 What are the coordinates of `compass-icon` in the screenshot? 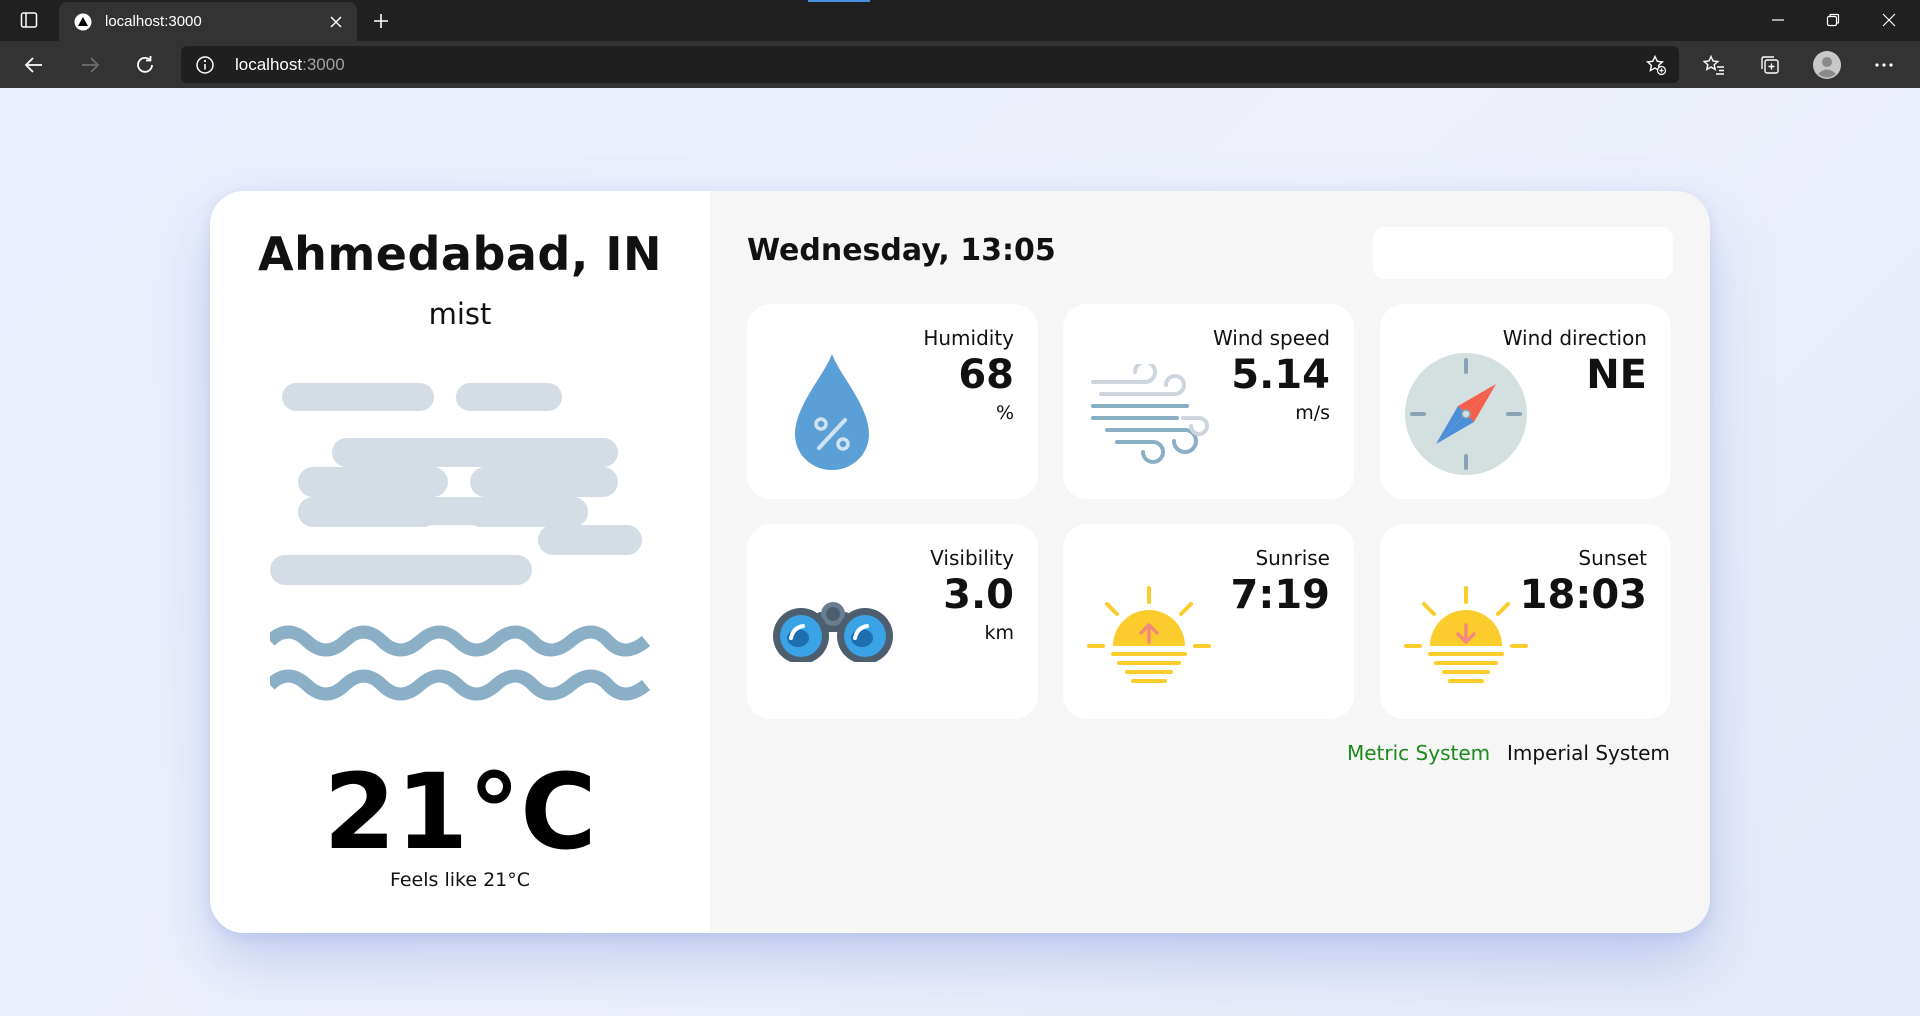 It's located at (1466, 416).